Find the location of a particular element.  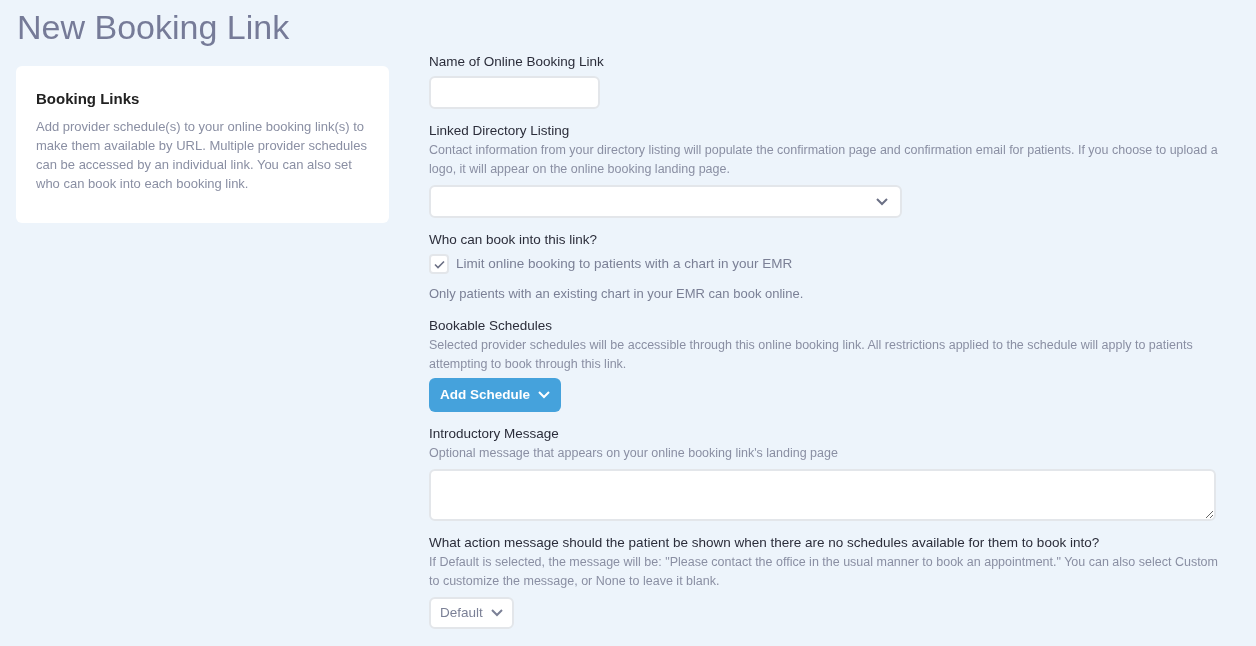

card-description: Add provider schedule(s) to your online booking link(s) to make them available by URL. Multiple provider schedules can be accessed by an individual link. You can also set who can book into each booking link. is located at coordinates (202, 155).